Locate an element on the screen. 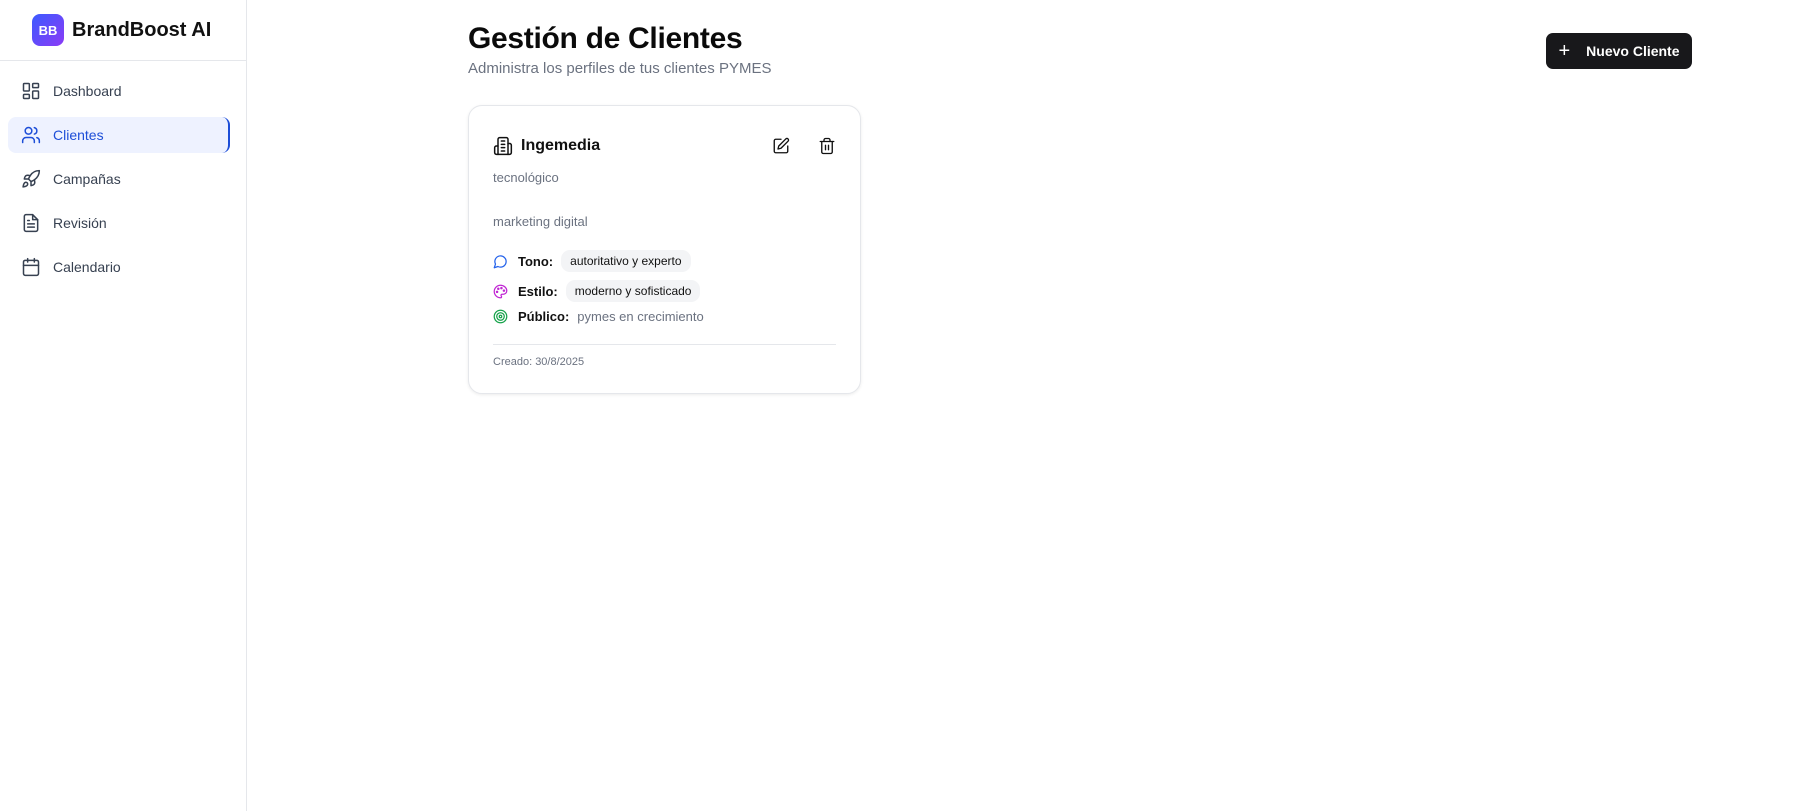 This screenshot has width=1807, height=811. sidebar-item-label: Revisión is located at coordinates (80, 223).